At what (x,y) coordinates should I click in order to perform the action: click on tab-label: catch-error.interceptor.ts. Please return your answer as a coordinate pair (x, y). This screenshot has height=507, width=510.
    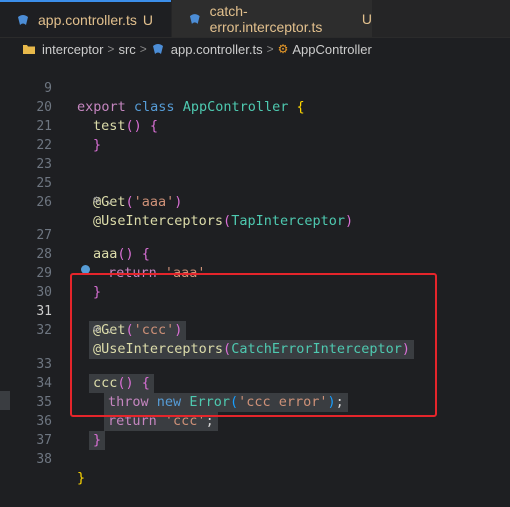
    Looking at the image, I should click on (266, 18).